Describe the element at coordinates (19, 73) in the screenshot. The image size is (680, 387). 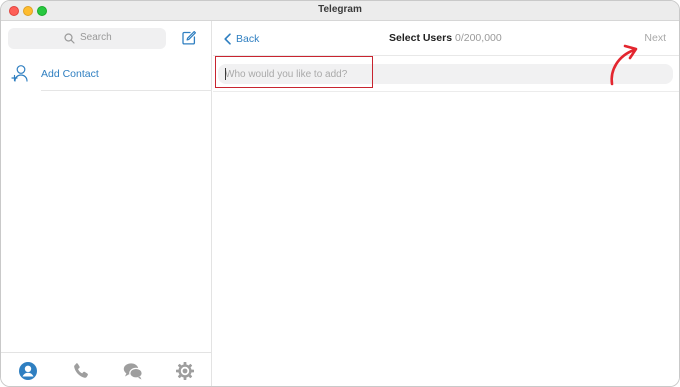
I see `add-contact-icon` at that location.